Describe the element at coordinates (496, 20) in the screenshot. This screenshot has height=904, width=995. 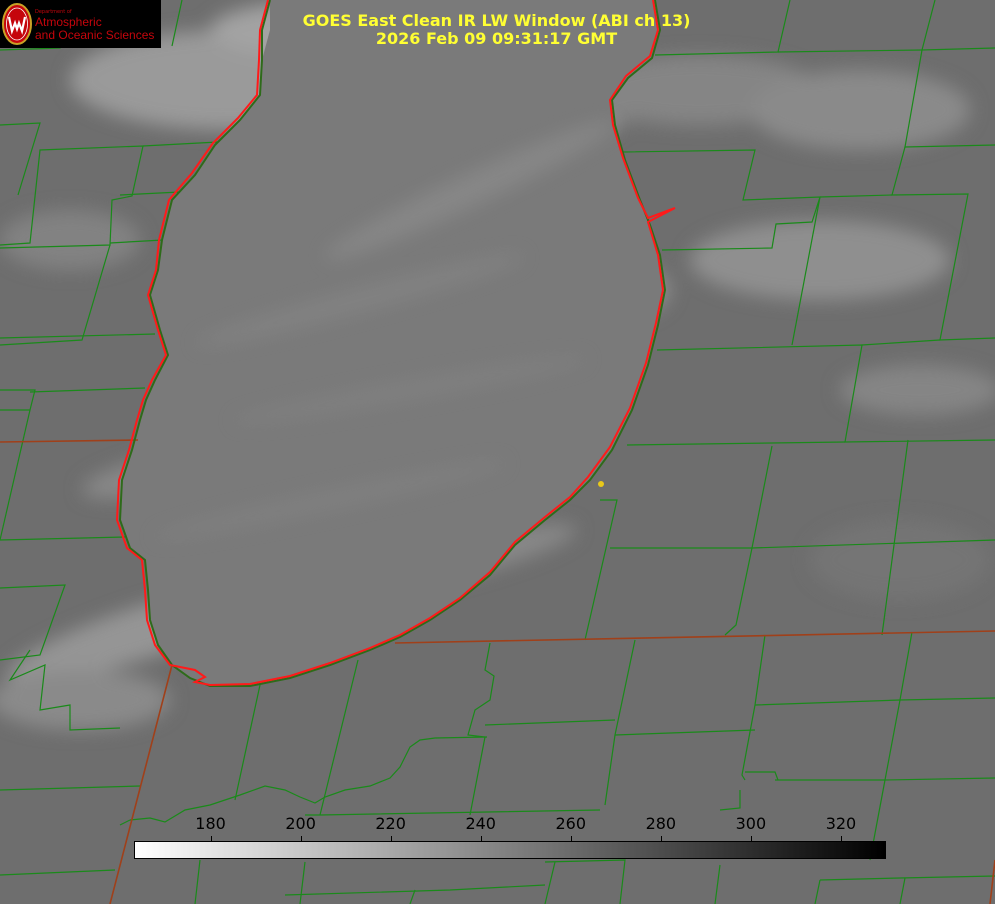
I see `title-line1: GOES East Clean IR LW Window (ABI ch 13)` at that location.